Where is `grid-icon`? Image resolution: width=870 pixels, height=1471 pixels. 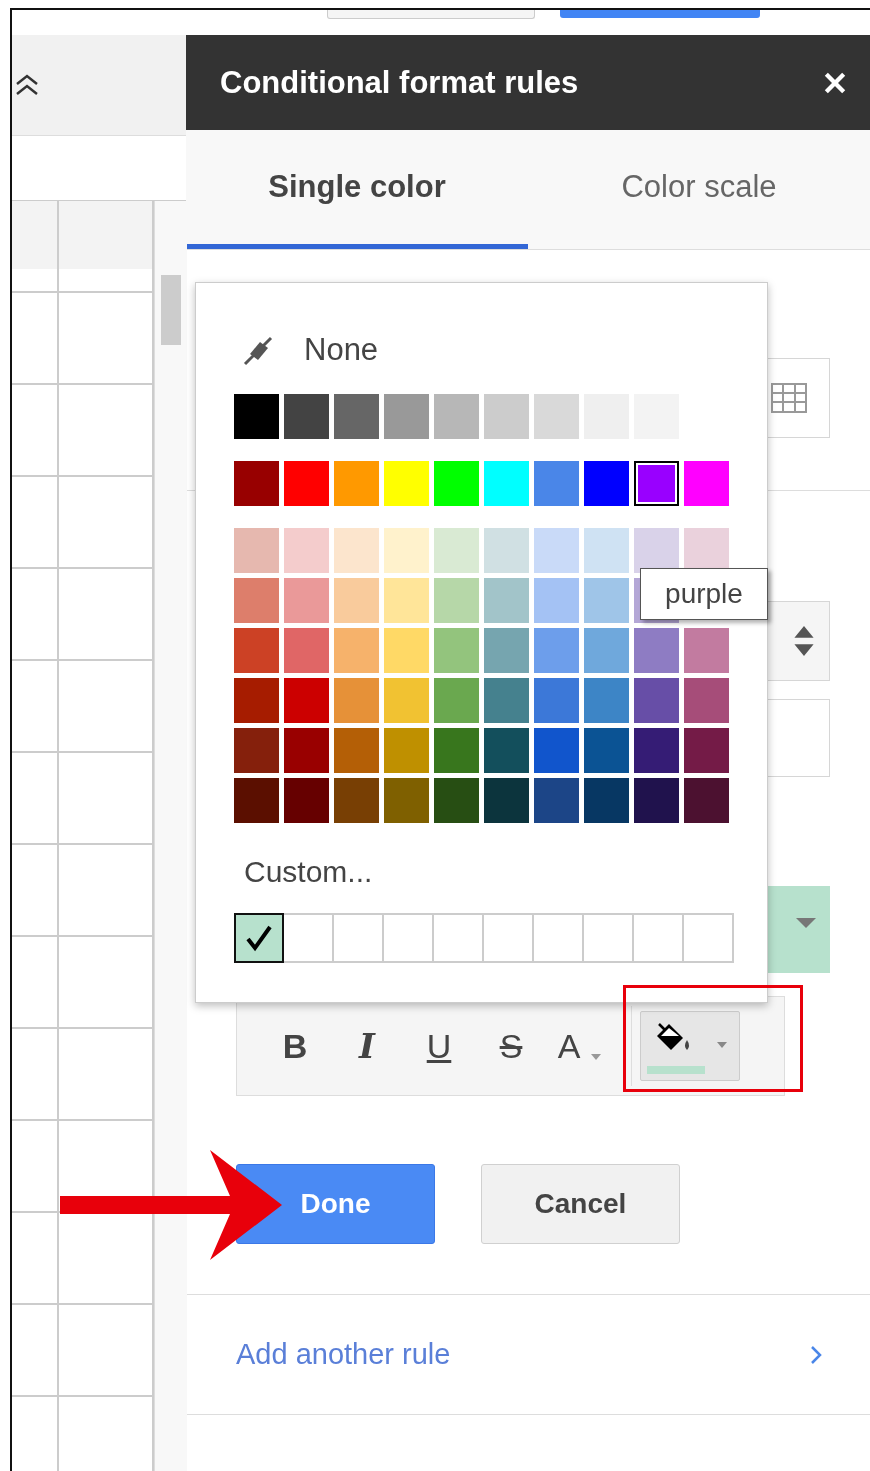 grid-icon is located at coordinates (789, 398).